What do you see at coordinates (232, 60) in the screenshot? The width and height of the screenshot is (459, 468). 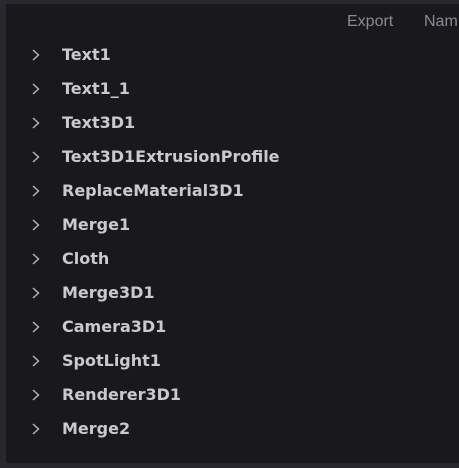 I see `tree-row-text1: Text1` at bounding box center [232, 60].